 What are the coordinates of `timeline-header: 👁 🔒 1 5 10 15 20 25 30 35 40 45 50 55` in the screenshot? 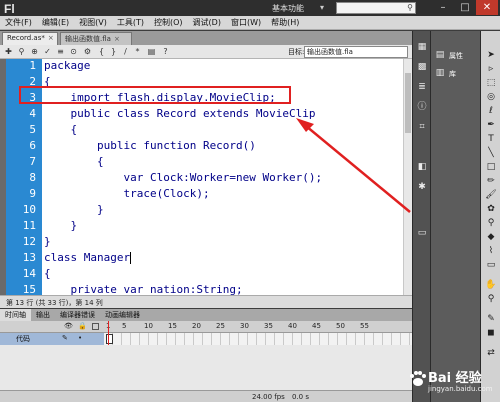 It's located at (206, 327).